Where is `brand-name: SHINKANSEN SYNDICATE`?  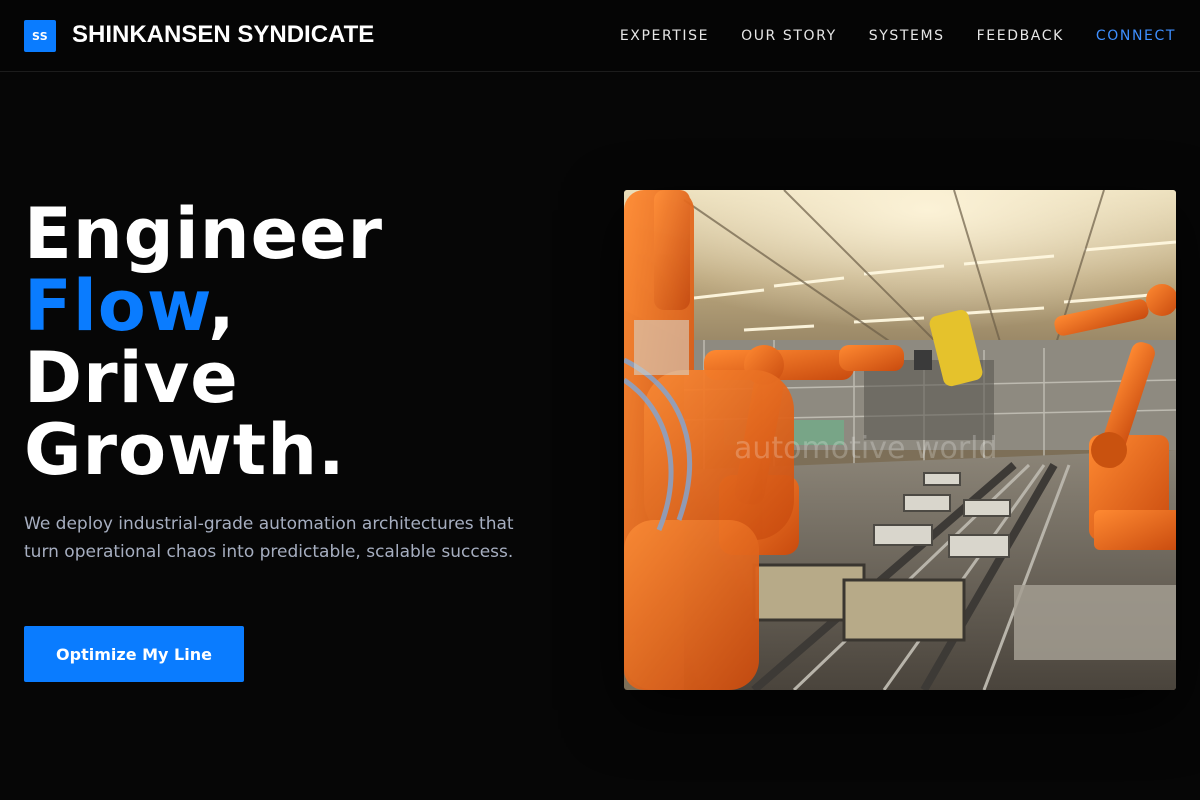
brand-name: SHINKANSEN SYNDICATE is located at coordinates (223, 35).